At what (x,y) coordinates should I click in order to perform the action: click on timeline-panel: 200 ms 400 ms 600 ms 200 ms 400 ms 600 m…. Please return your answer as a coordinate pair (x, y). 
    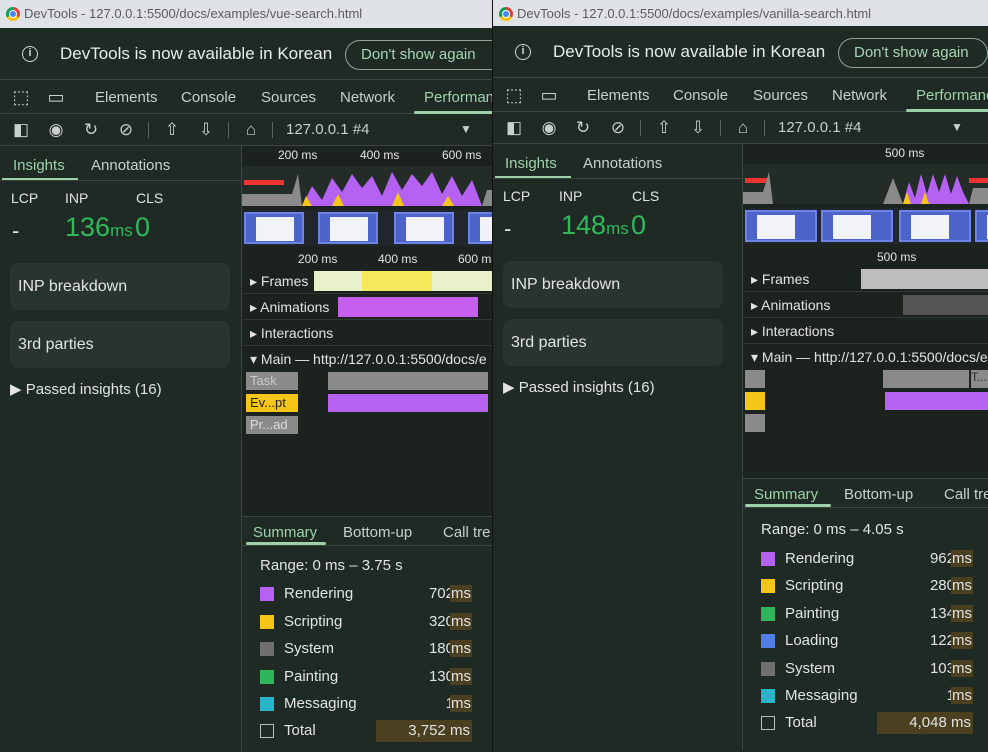
    Looking at the image, I should click on (367, 331).